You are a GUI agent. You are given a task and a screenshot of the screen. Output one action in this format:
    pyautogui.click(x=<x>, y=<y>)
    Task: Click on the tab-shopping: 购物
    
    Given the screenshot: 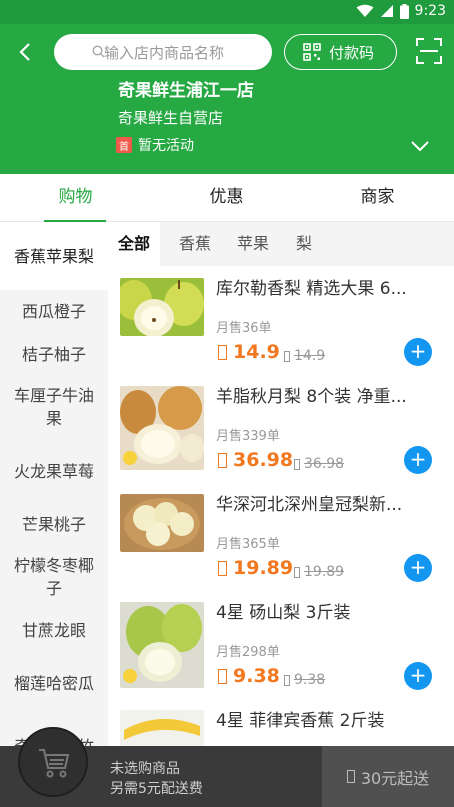 What is the action you would take?
    pyautogui.click(x=75, y=198)
    